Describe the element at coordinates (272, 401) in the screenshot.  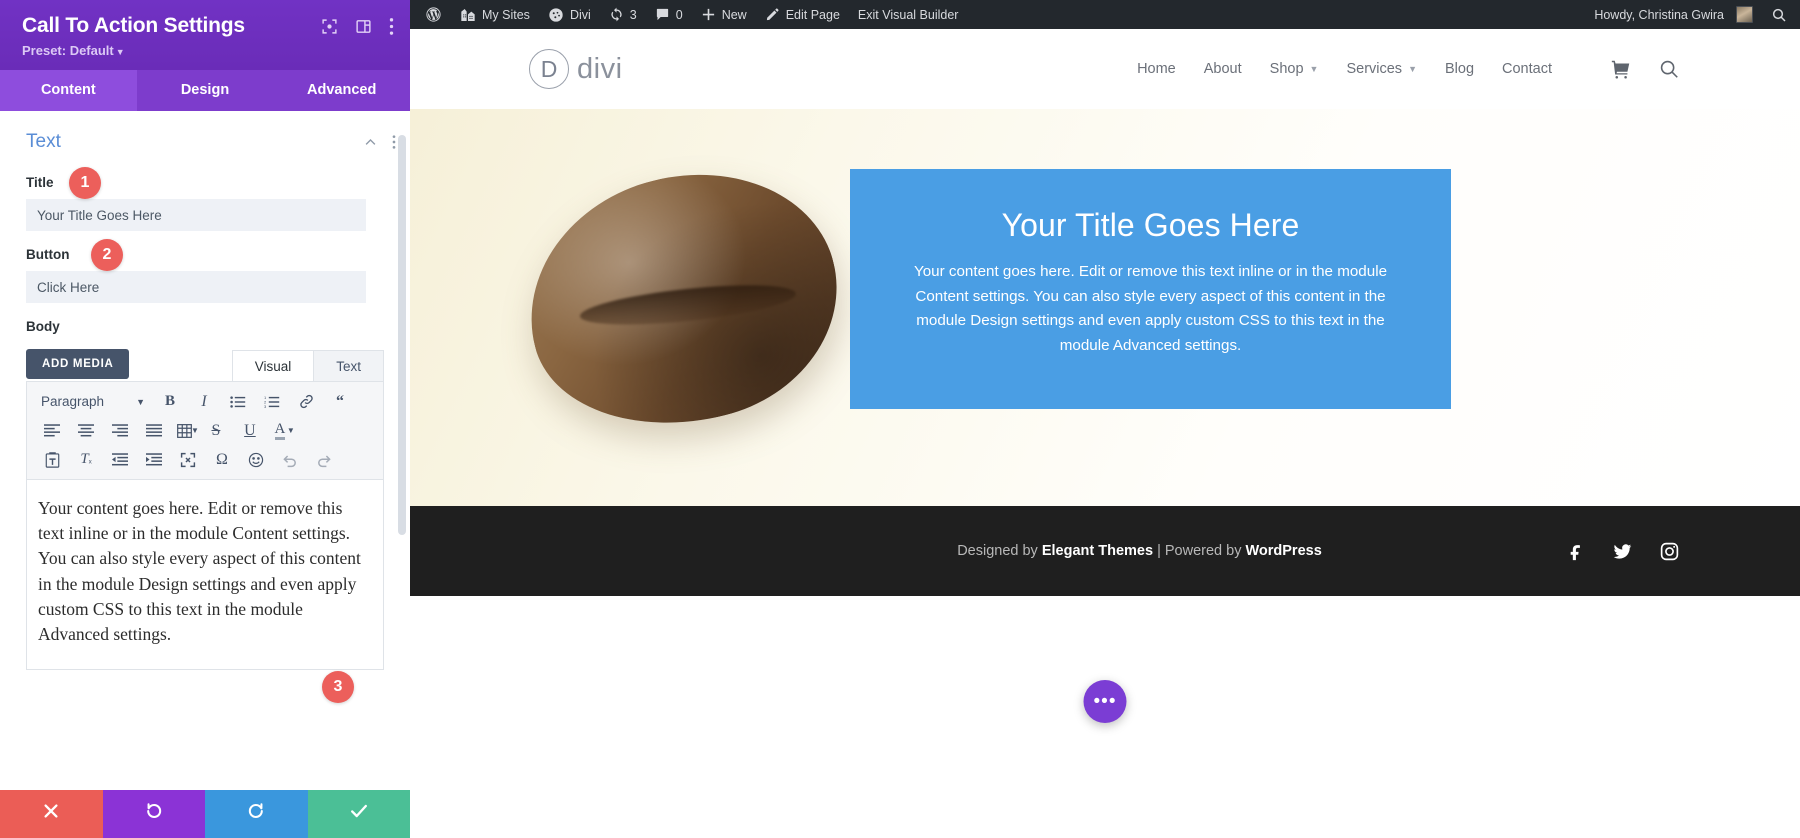
I see `numbered-list-icon: 1 2 3` at that location.